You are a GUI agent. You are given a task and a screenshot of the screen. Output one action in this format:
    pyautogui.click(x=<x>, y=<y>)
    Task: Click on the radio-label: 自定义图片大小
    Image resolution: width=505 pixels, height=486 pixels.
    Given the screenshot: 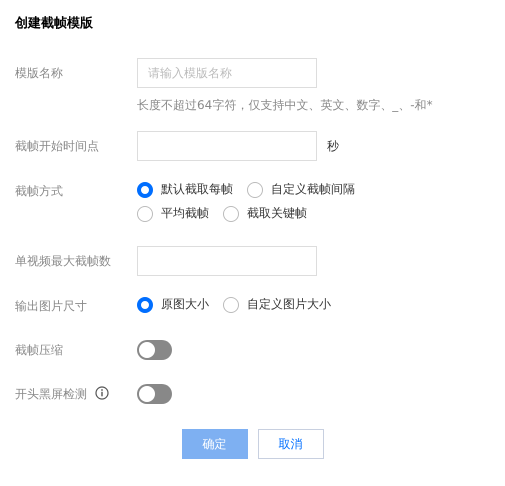 What is the action you would take?
    pyautogui.click(x=289, y=304)
    